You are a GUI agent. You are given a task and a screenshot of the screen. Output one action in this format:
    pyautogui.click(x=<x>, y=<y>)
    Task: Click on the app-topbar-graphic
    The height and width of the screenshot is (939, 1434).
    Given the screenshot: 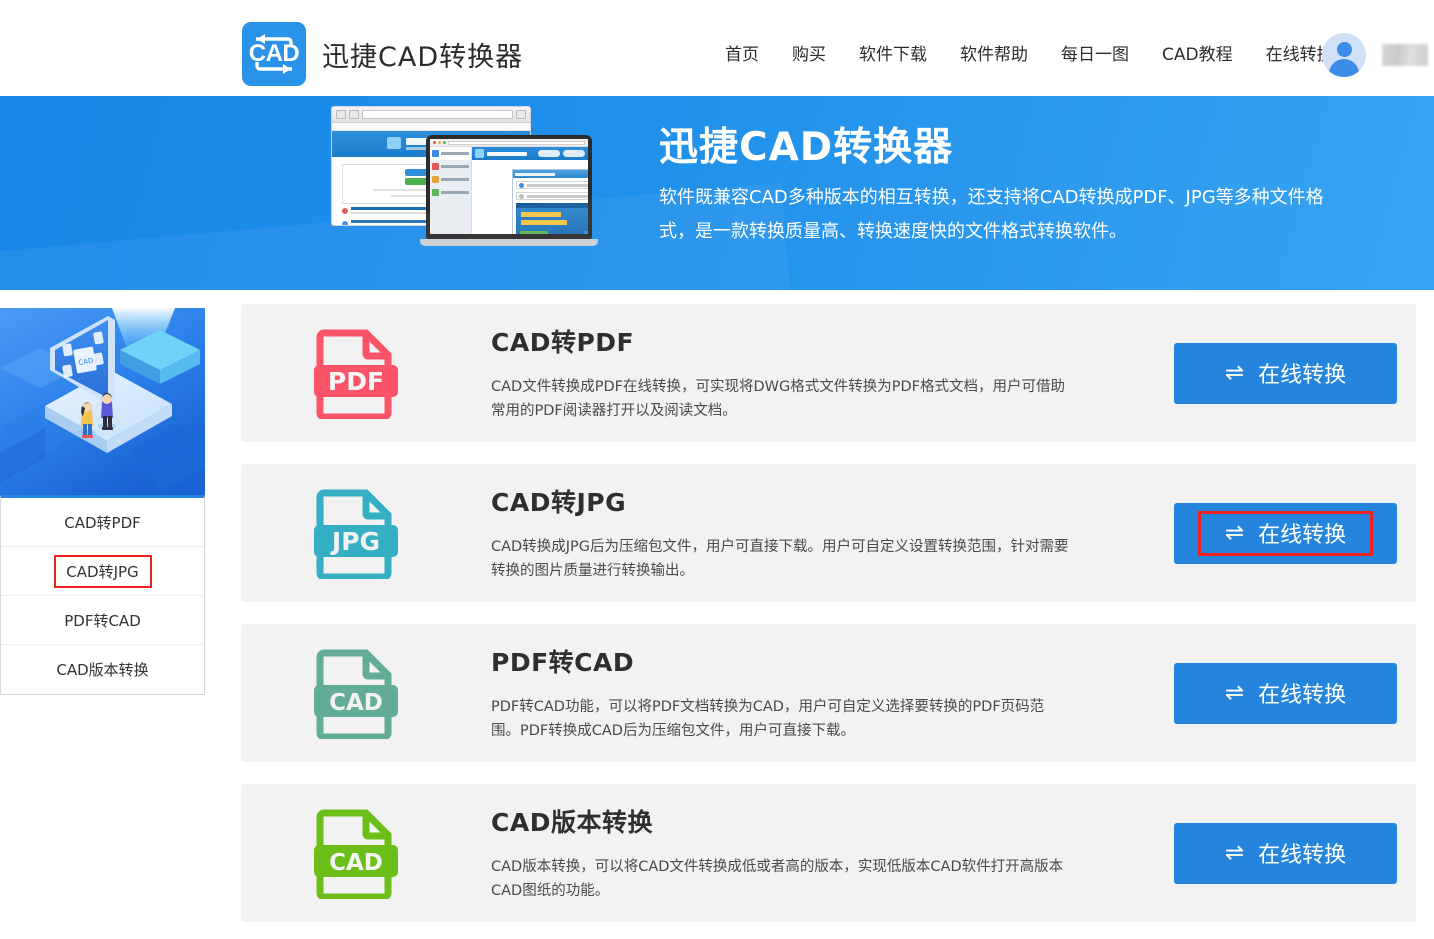 What is the action you would take?
    pyautogui.click(x=530, y=153)
    